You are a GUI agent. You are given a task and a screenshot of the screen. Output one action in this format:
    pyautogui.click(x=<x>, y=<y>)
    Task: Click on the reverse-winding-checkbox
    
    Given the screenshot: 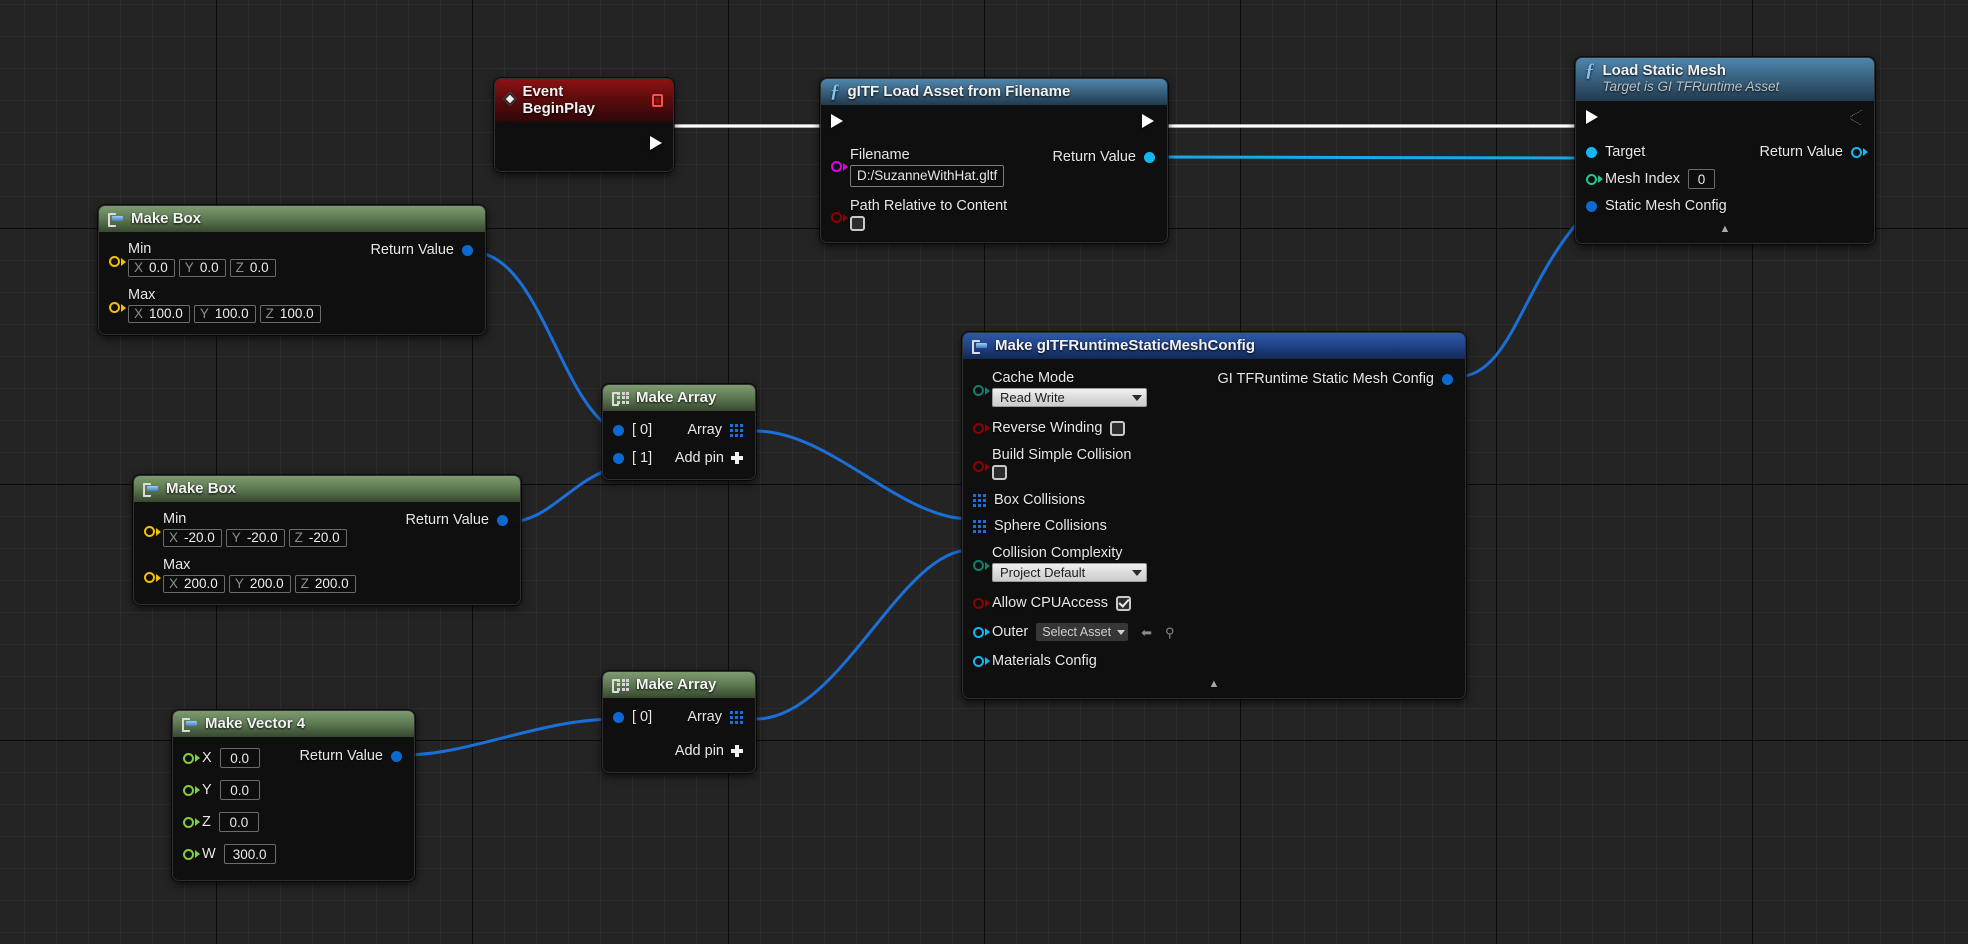 What is the action you would take?
    pyautogui.click(x=1118, y=428)
    